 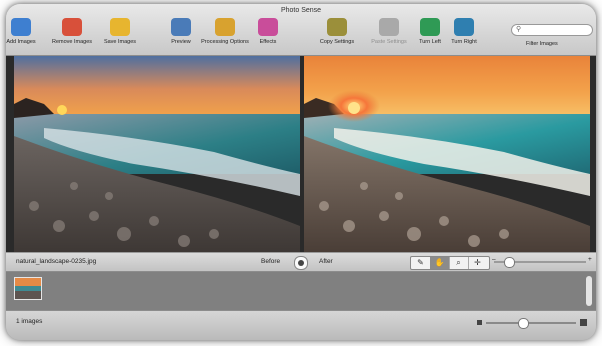 I want to click on before-label: Before, so click(x=271, y=261).